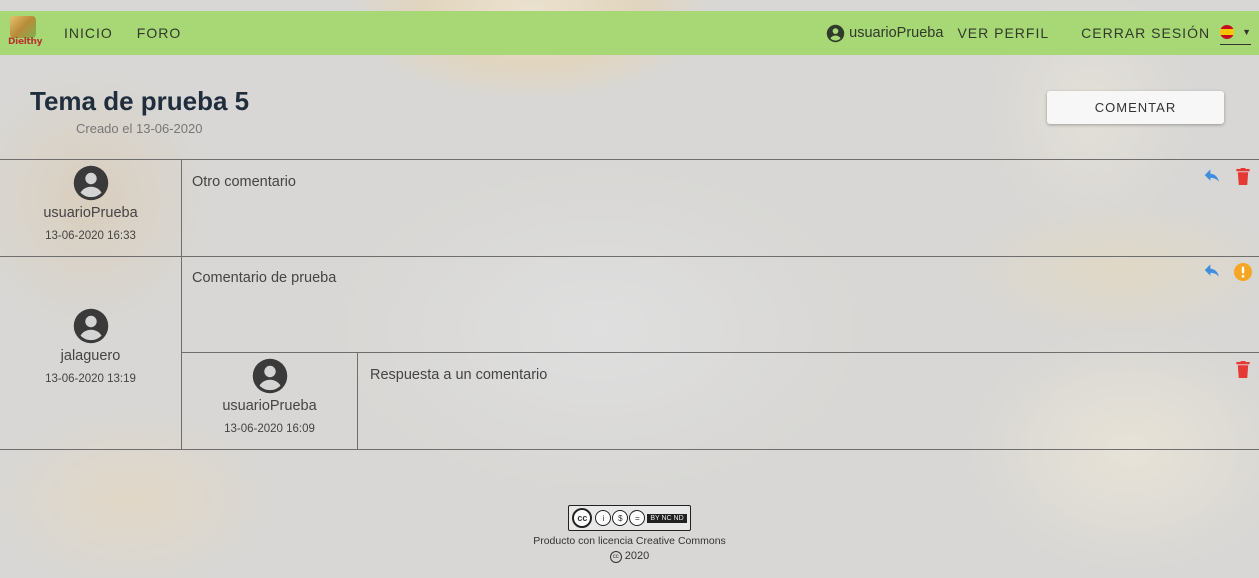  What do you see at coordinates (1243, 274) in the screenshot?
I see `report-icon` at bounding box center [1243, 274].